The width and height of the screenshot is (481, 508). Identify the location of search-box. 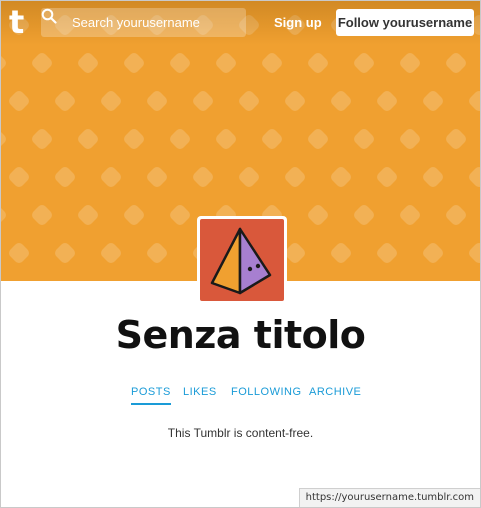
(143, 22).